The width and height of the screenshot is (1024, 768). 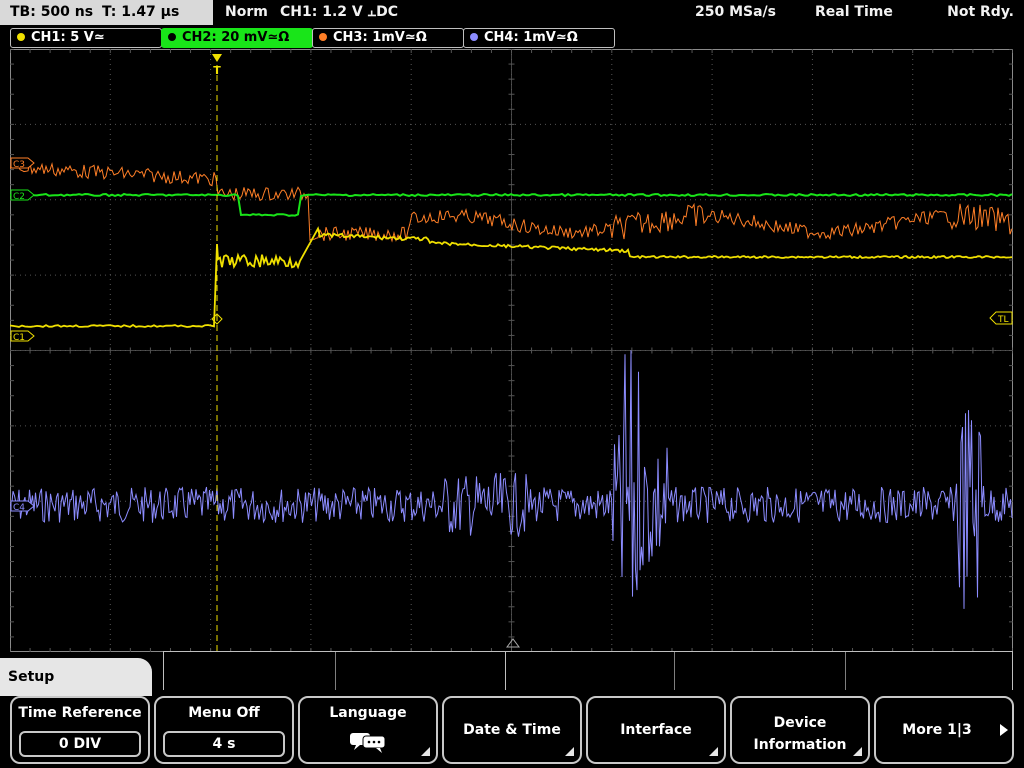 What do you see at coordinates (339, 12) in the screenshot?
I see `trigger-setting: CH1: 1.2 V ⫠DC` at bounding box center [339, 12].